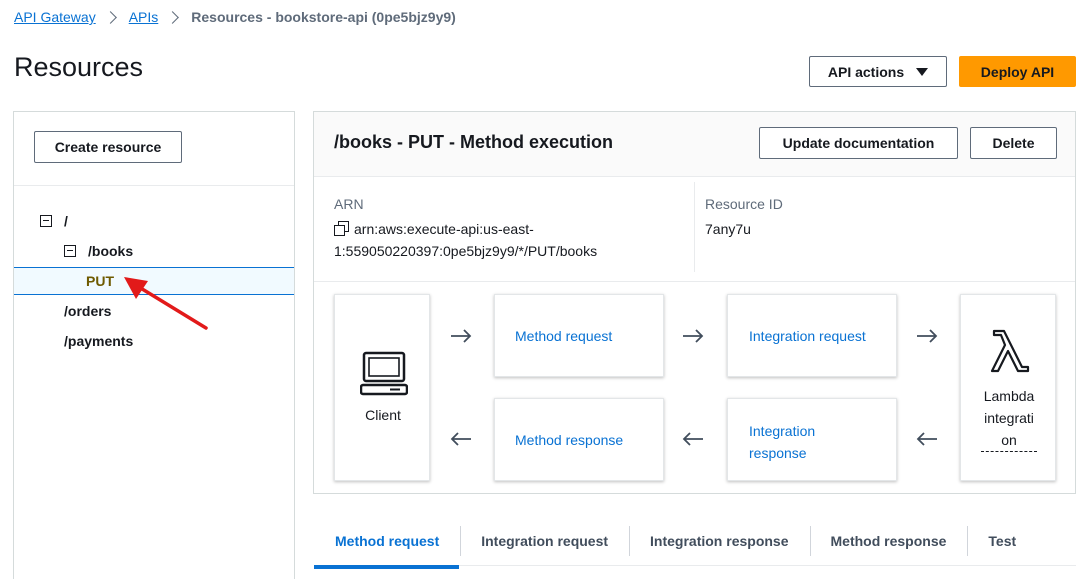 The width and height of the screenshot is (1090, 579). What do you see at coordinates (744, 204) in the screenshot?
I see `resource-id-label: Resource ID` at bounding box center [744, 204].